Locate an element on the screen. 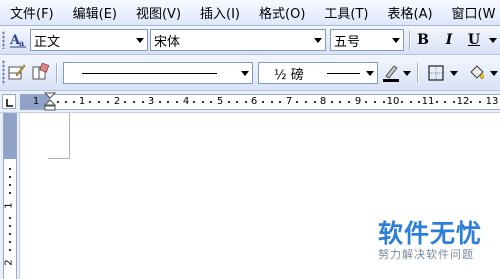  menu-insert: 插入(I) is located at coordinates (220, 12).